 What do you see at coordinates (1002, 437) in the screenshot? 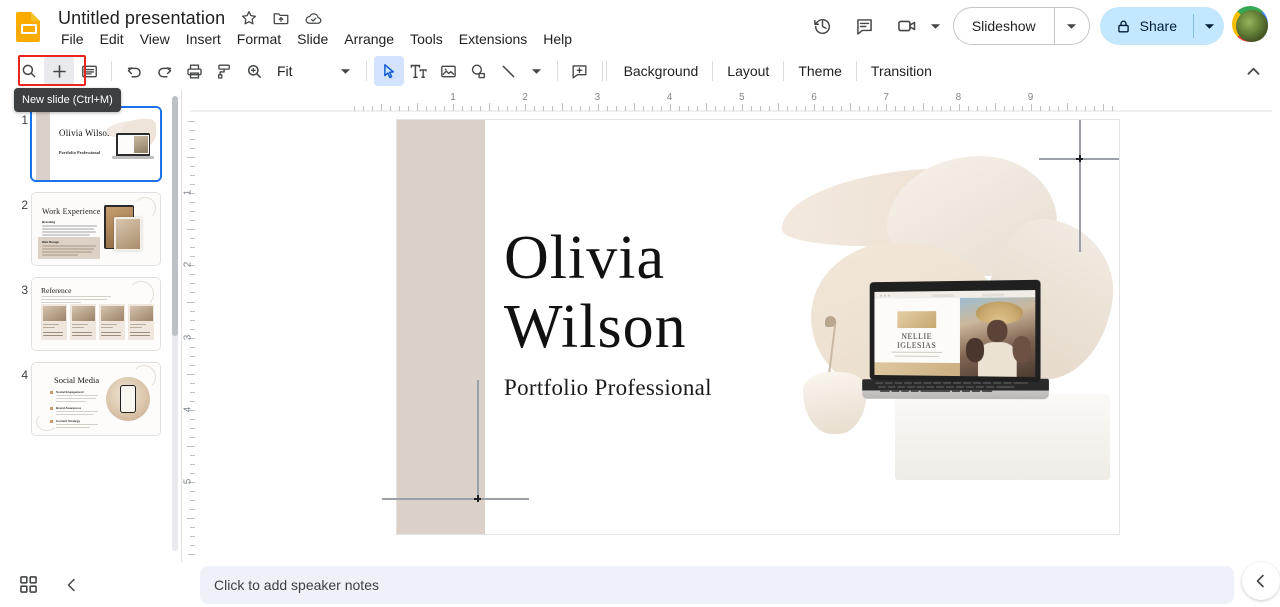
I see `desk-surface` at bounding box center [1002, 437].